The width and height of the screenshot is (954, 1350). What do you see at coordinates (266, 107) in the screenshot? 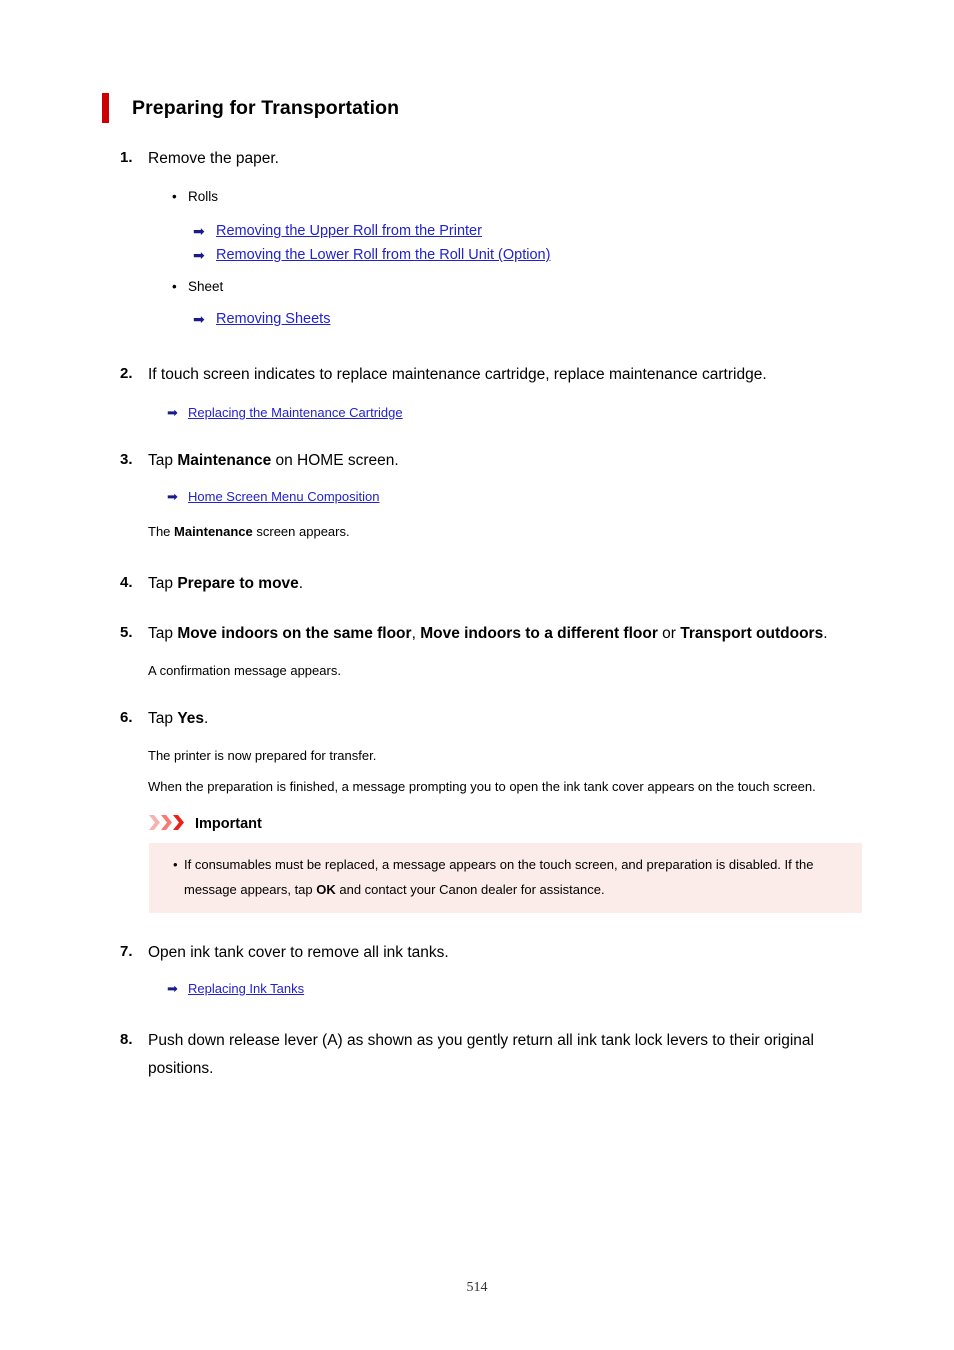
I see `page-title-text: Preparing for Transportation` at bounding box center [266, 107].